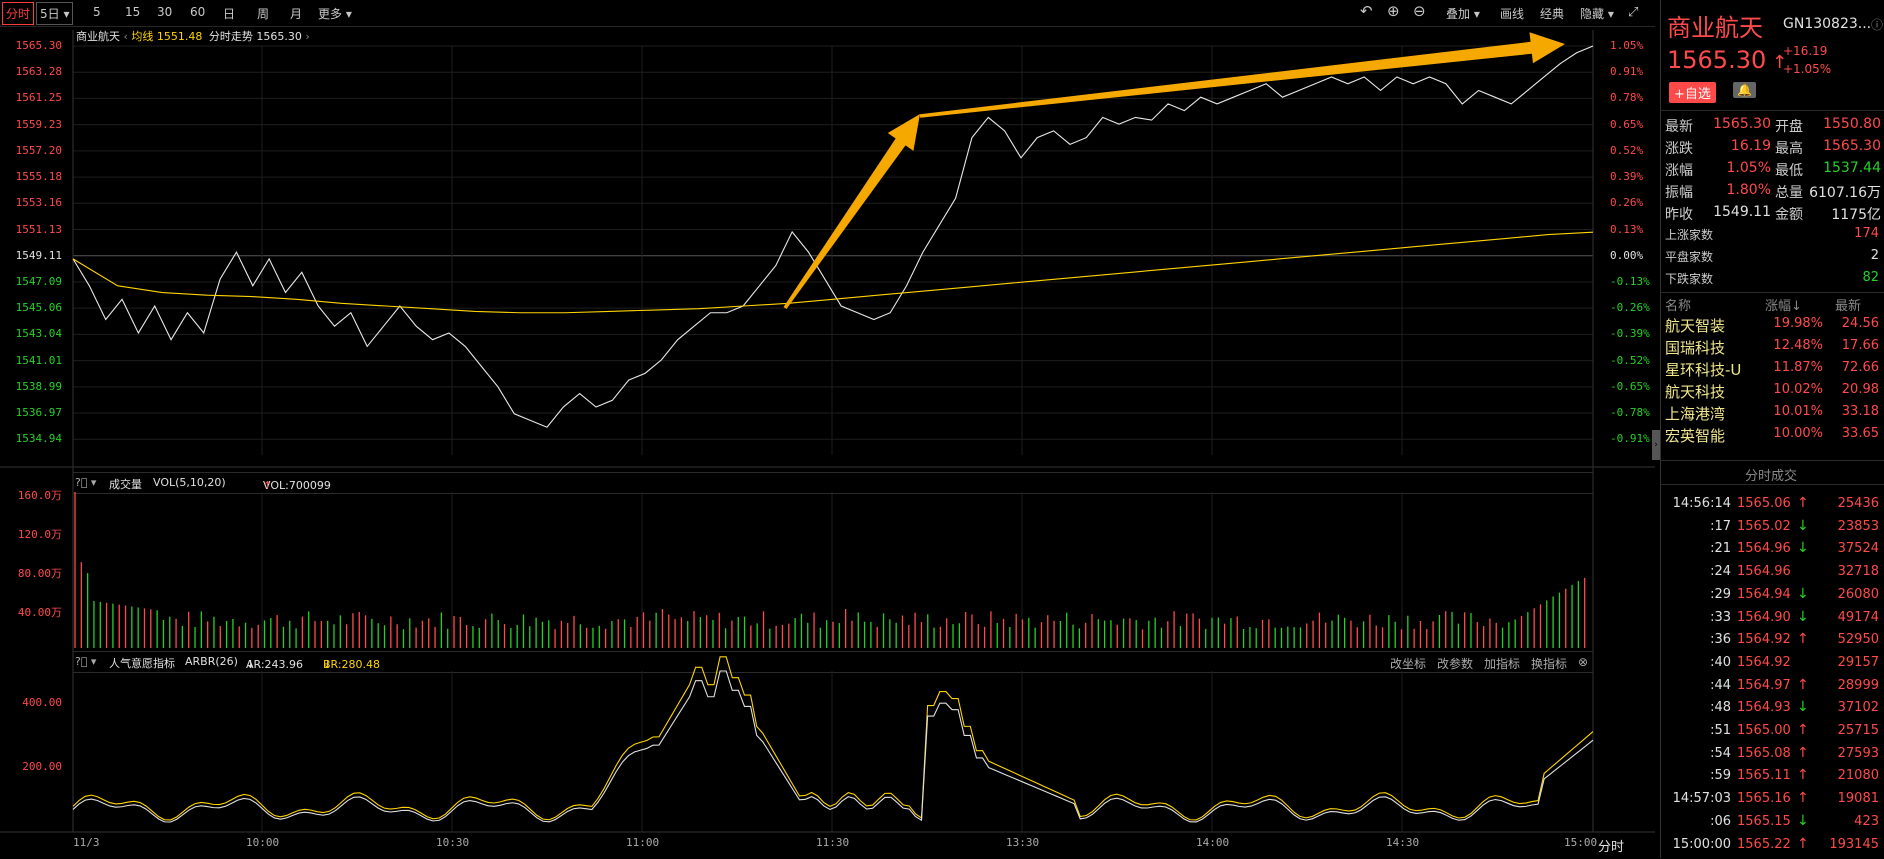  I want to click on tick-time: :36, so click(1720, 640).